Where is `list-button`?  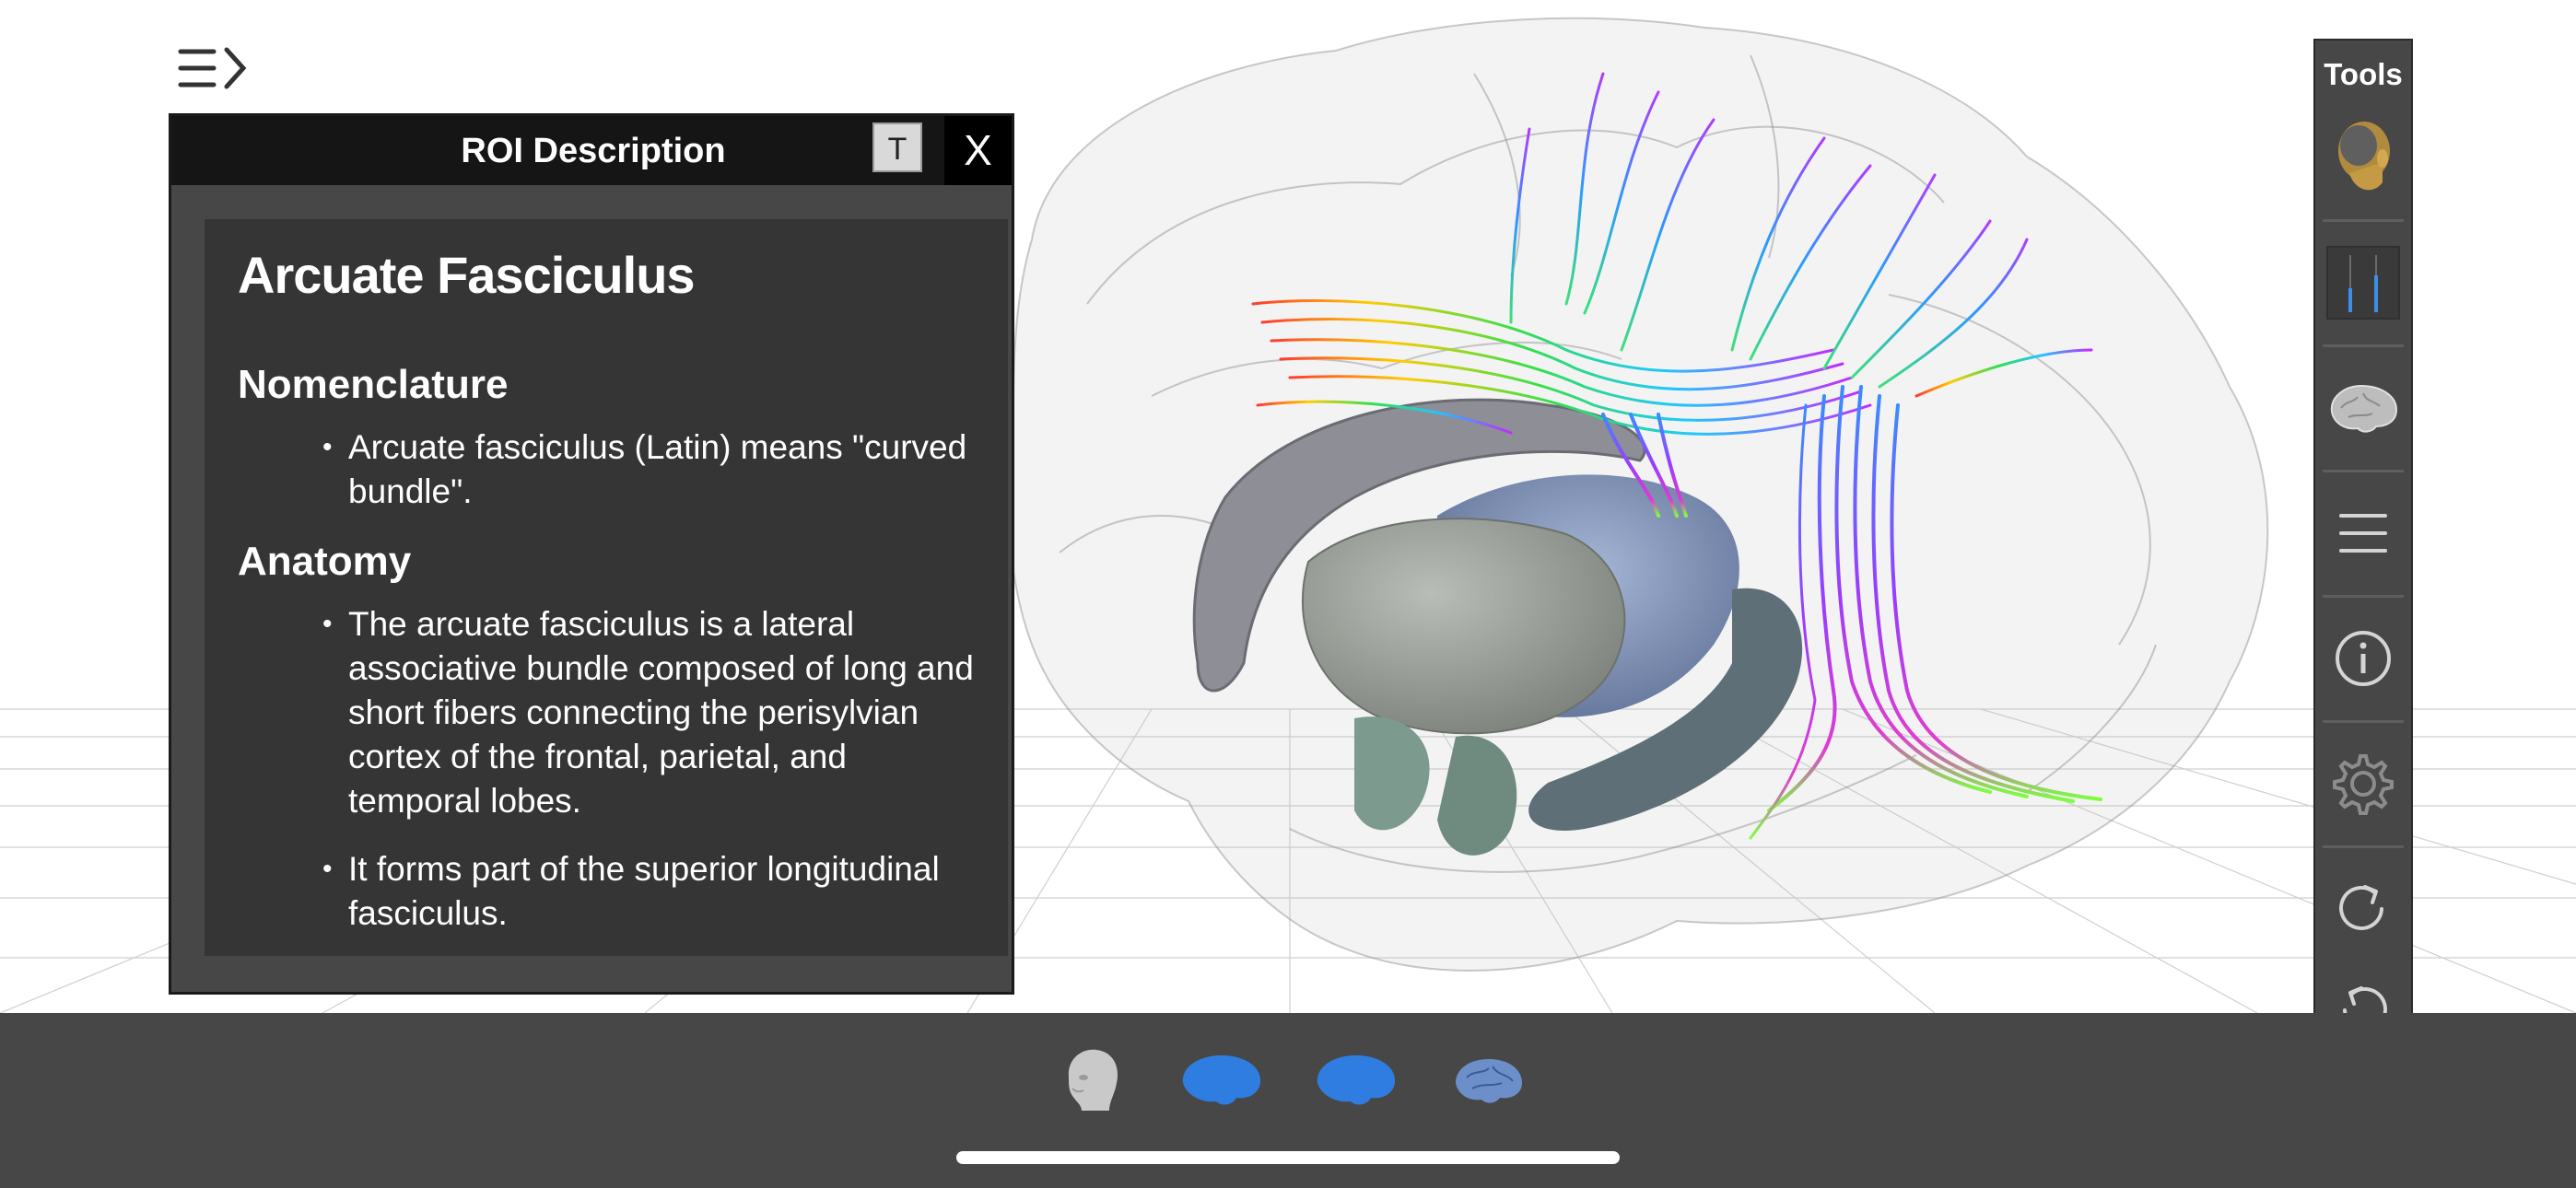 list-button is located at coordinates (2363, 533).